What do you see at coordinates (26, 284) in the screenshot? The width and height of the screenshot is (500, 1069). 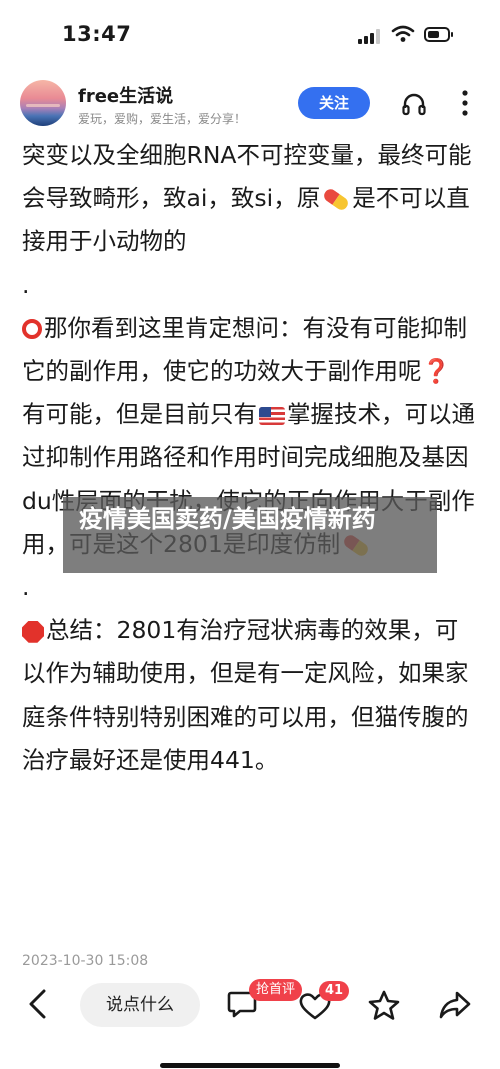 I see `article-paragraph: .` at bounding box center [26, 284].